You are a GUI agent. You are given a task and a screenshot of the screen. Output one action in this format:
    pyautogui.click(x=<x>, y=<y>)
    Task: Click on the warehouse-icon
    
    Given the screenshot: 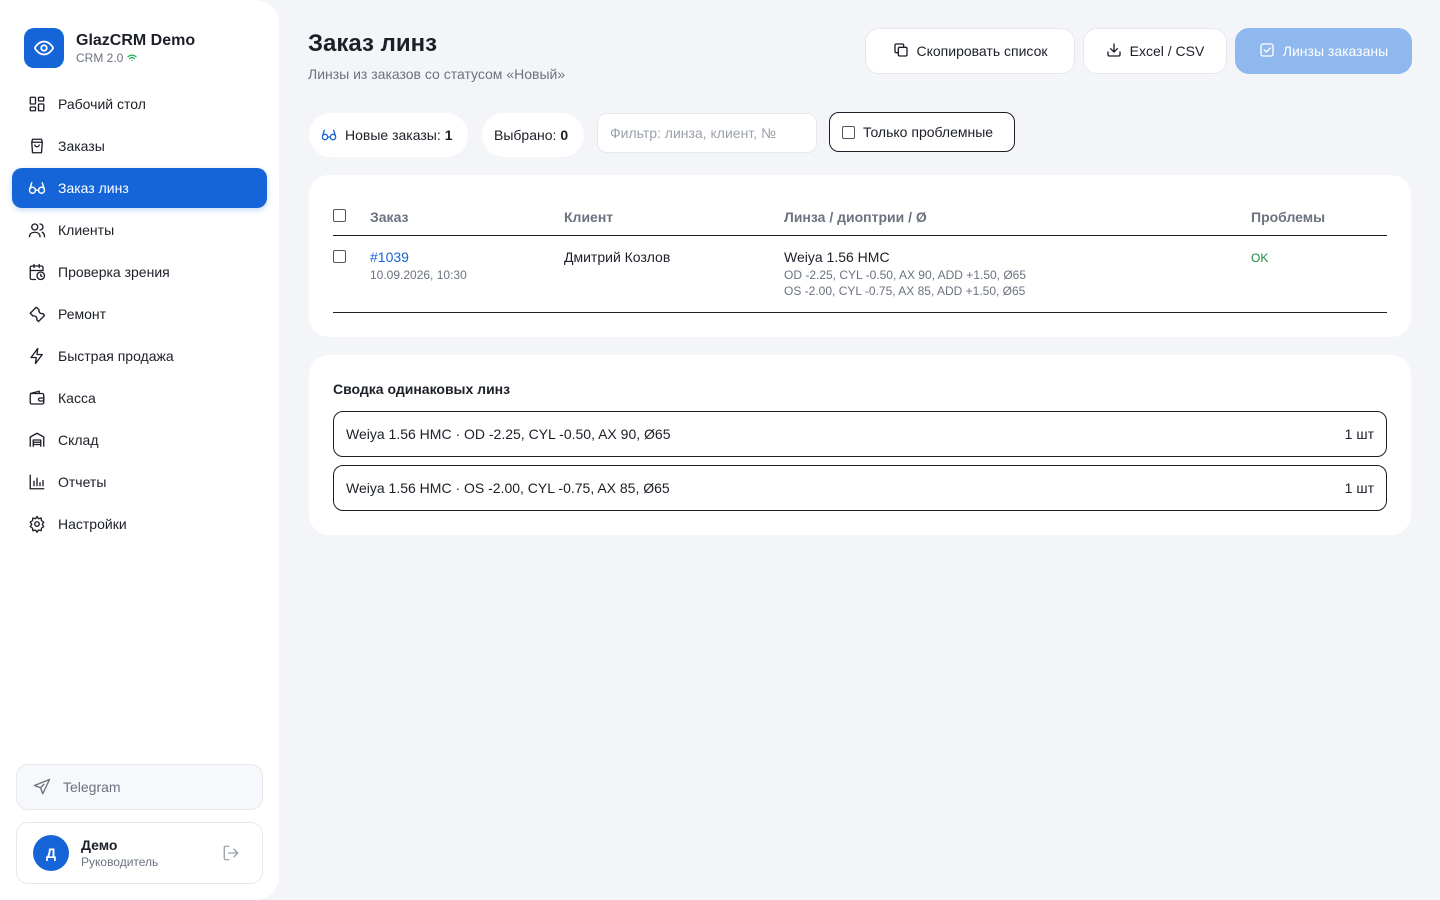 What is the action you would take?
    pyautogui.click(x=37, y=440)
    